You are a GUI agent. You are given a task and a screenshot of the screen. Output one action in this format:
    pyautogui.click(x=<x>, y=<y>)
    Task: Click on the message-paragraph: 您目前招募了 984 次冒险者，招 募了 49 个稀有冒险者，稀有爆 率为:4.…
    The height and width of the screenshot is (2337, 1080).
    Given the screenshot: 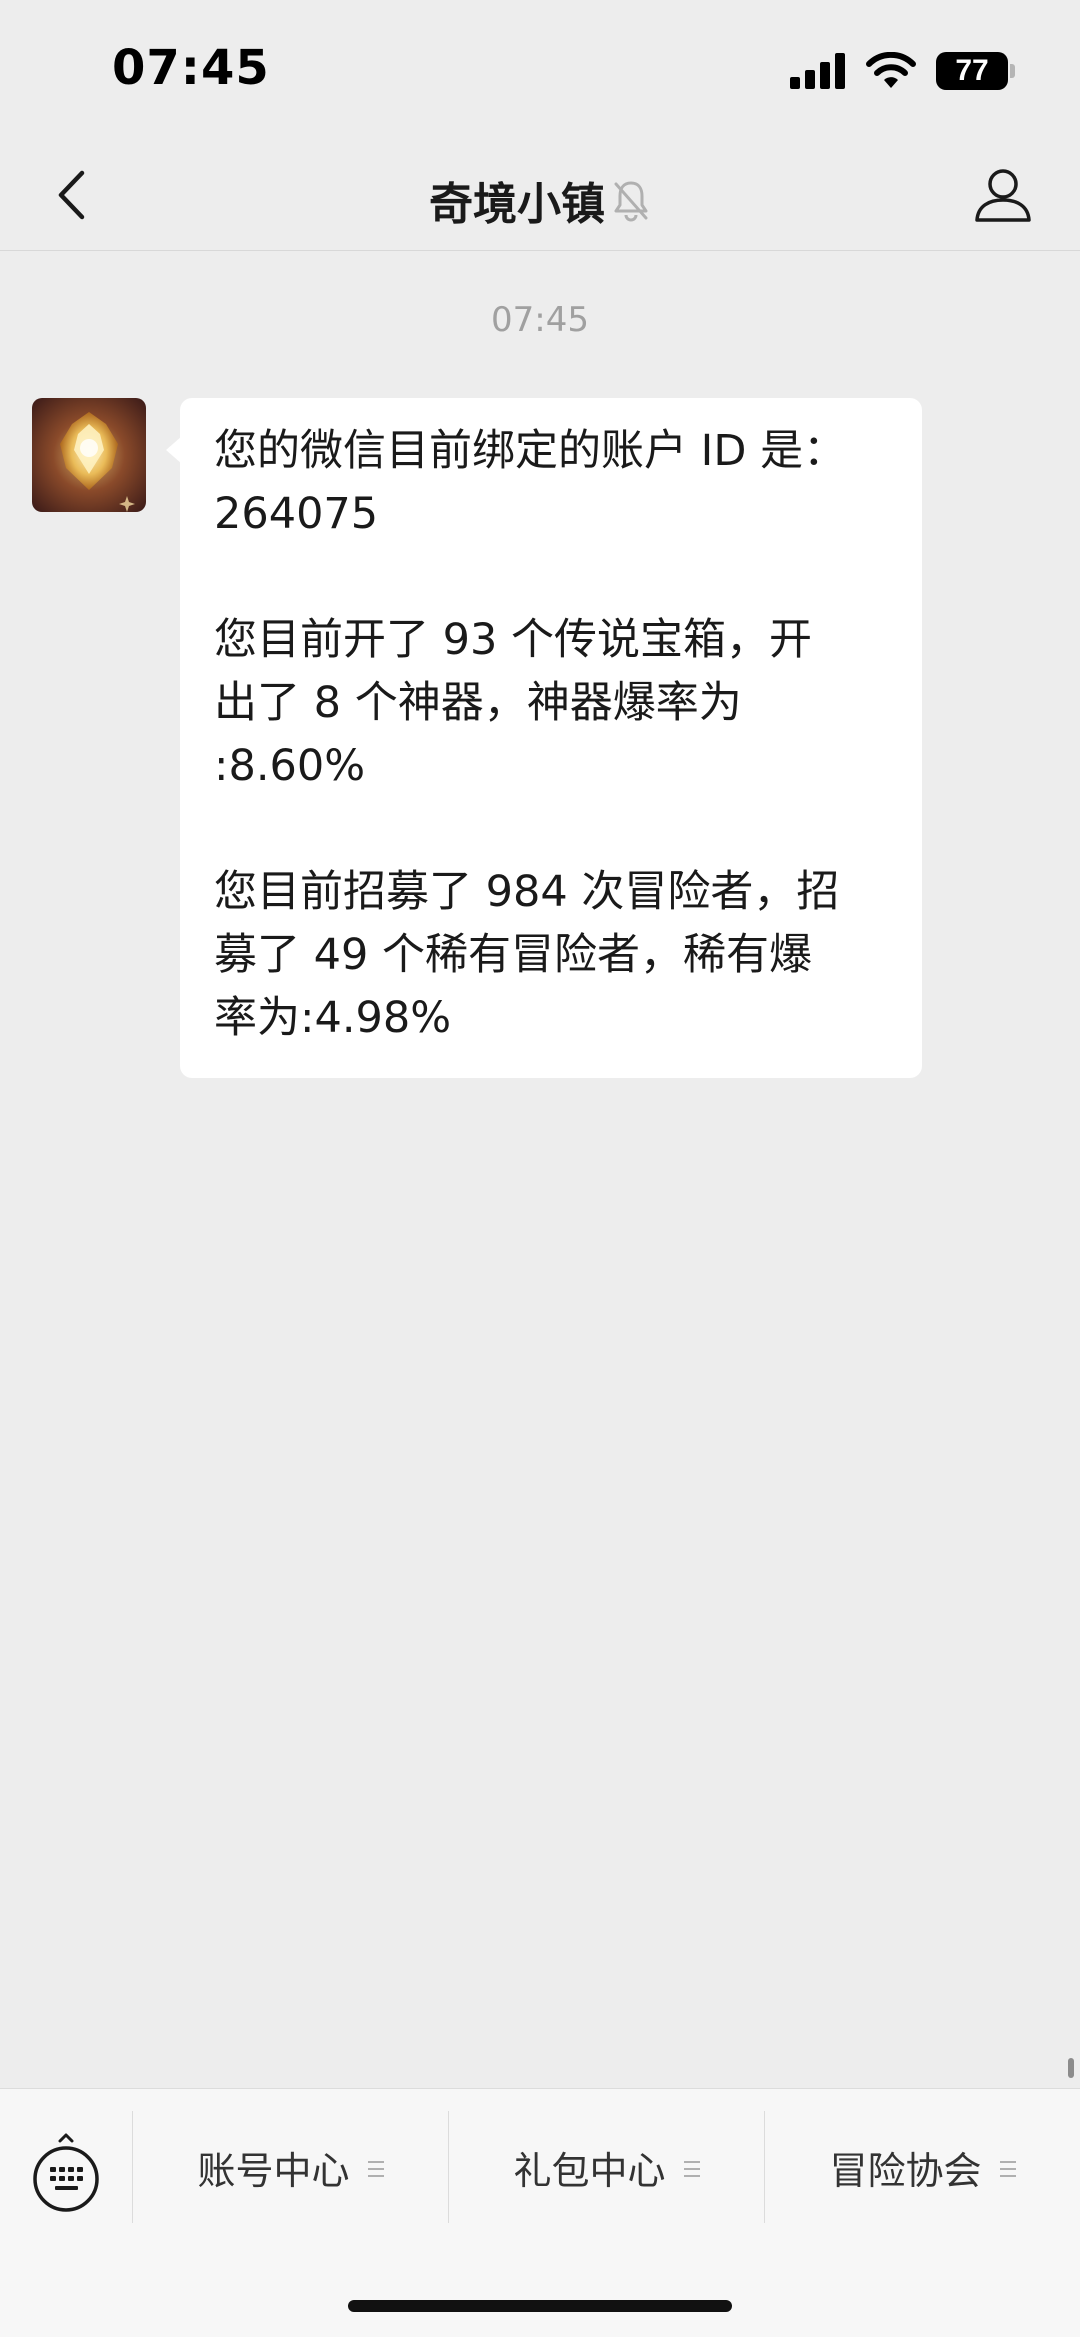 What is the action you would take?
    pyautogui.click(x=527, y=955)
    